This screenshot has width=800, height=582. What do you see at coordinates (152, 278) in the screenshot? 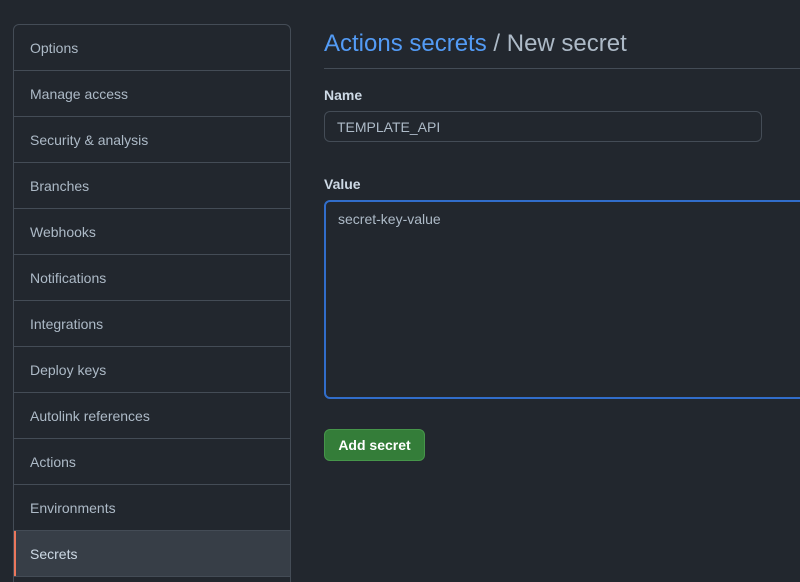
I see `sidebar-item-notifications: Notifications` at bounding box center [152, 278].